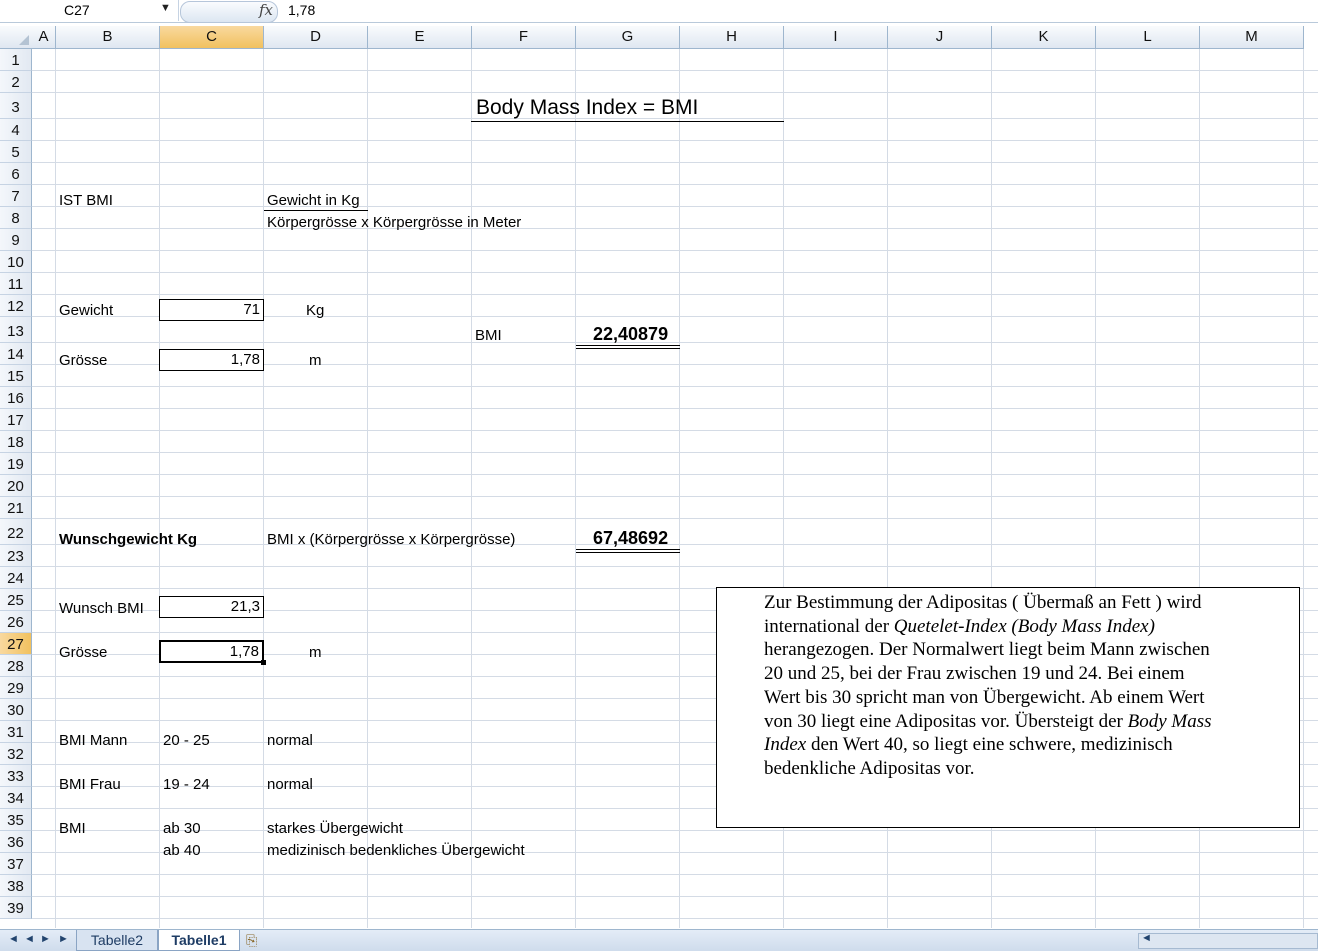  I want to click on groesse-input-cell: 1,78, so click(211, 360).